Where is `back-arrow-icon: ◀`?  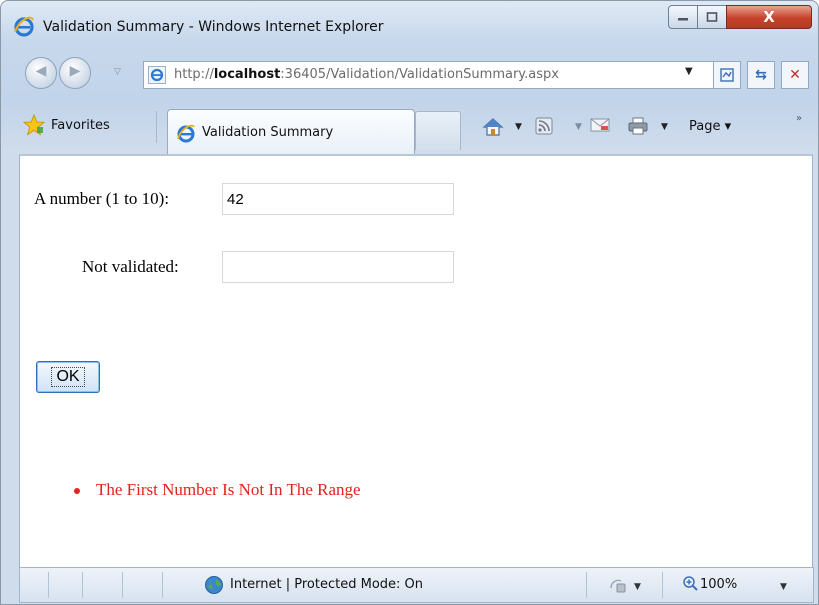
back-arrow-icon: ◀ is located at coordinates (41, 71).